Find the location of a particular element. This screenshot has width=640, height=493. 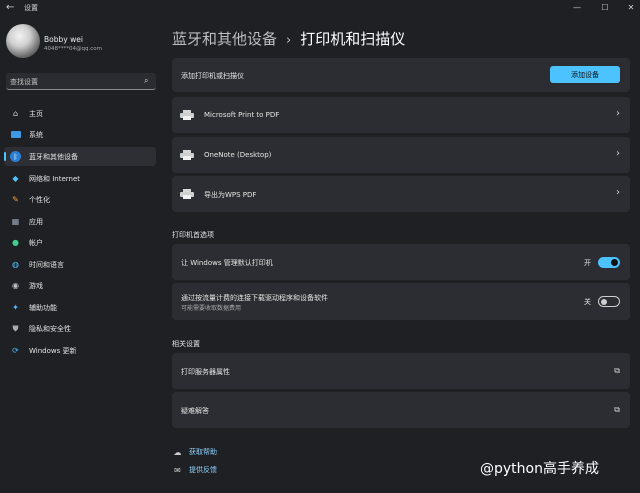

sidebar-item-network: ◆ 网络和 Internet is located at coordinates (80, 178).